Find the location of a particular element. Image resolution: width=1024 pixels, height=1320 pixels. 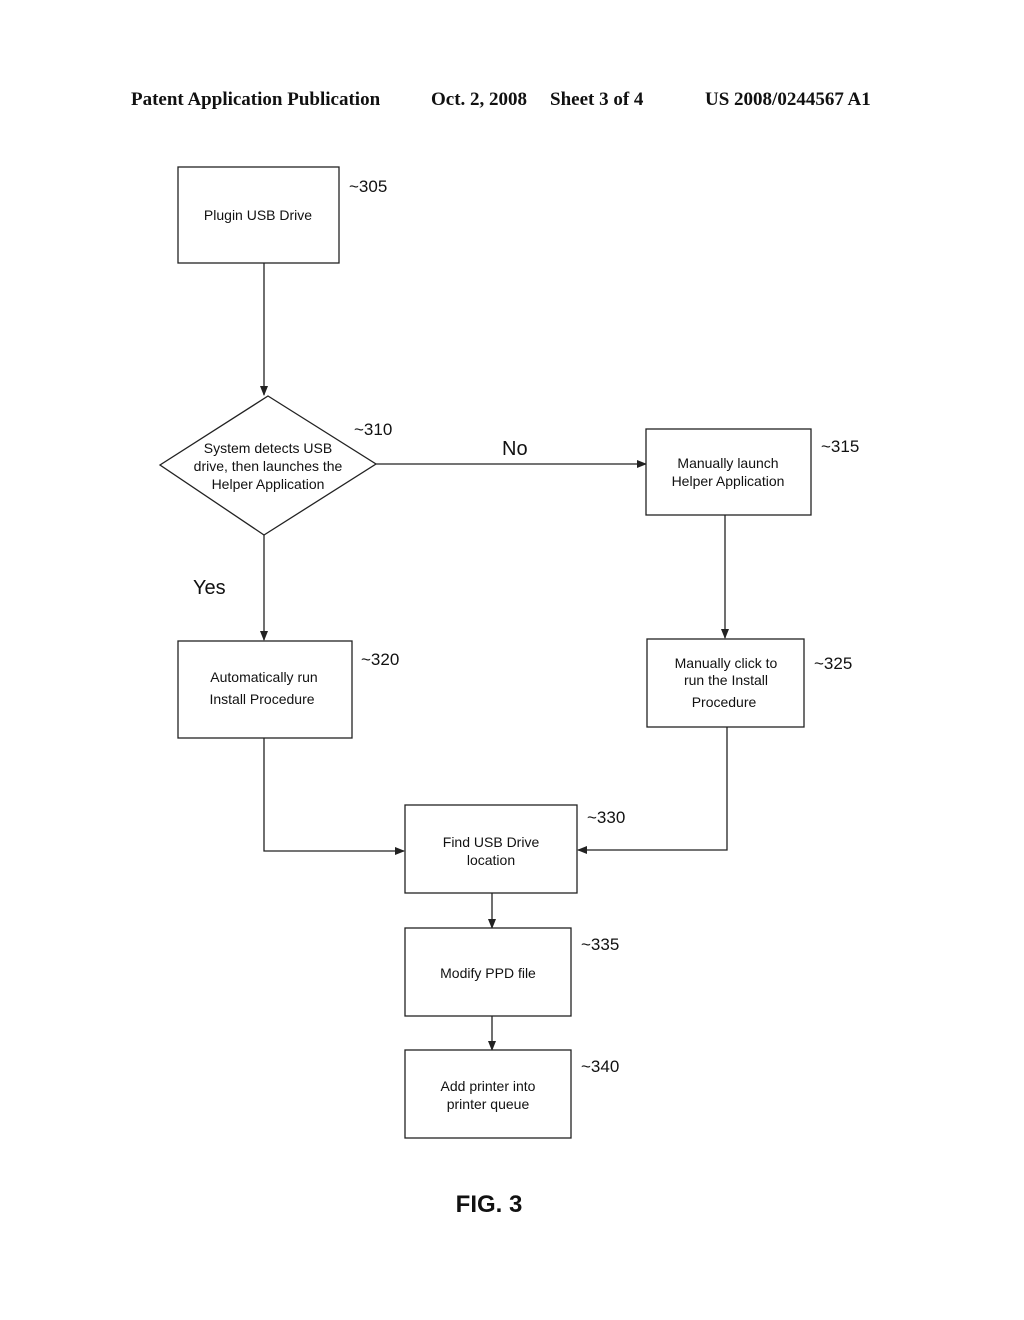

node-310-text-line3: Helper Application is located at coordinates (268, 484).